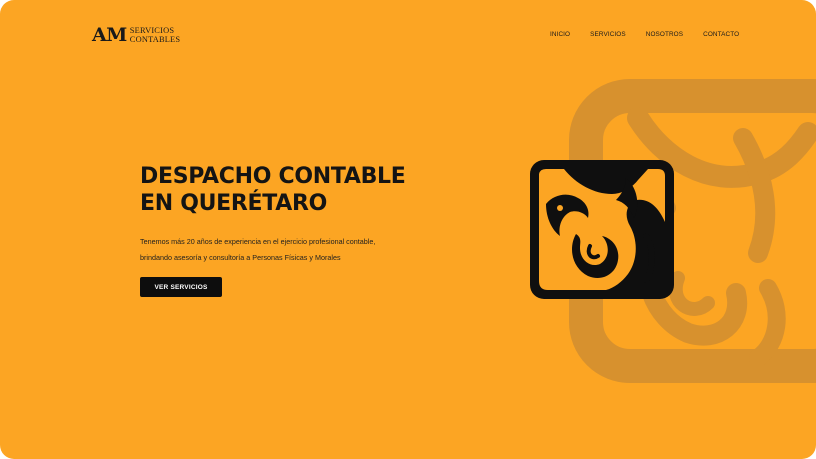 This screenshot has height=459, width=816. I want to click on nav-link-servicios: SERVICIOS, so click(608, 34).